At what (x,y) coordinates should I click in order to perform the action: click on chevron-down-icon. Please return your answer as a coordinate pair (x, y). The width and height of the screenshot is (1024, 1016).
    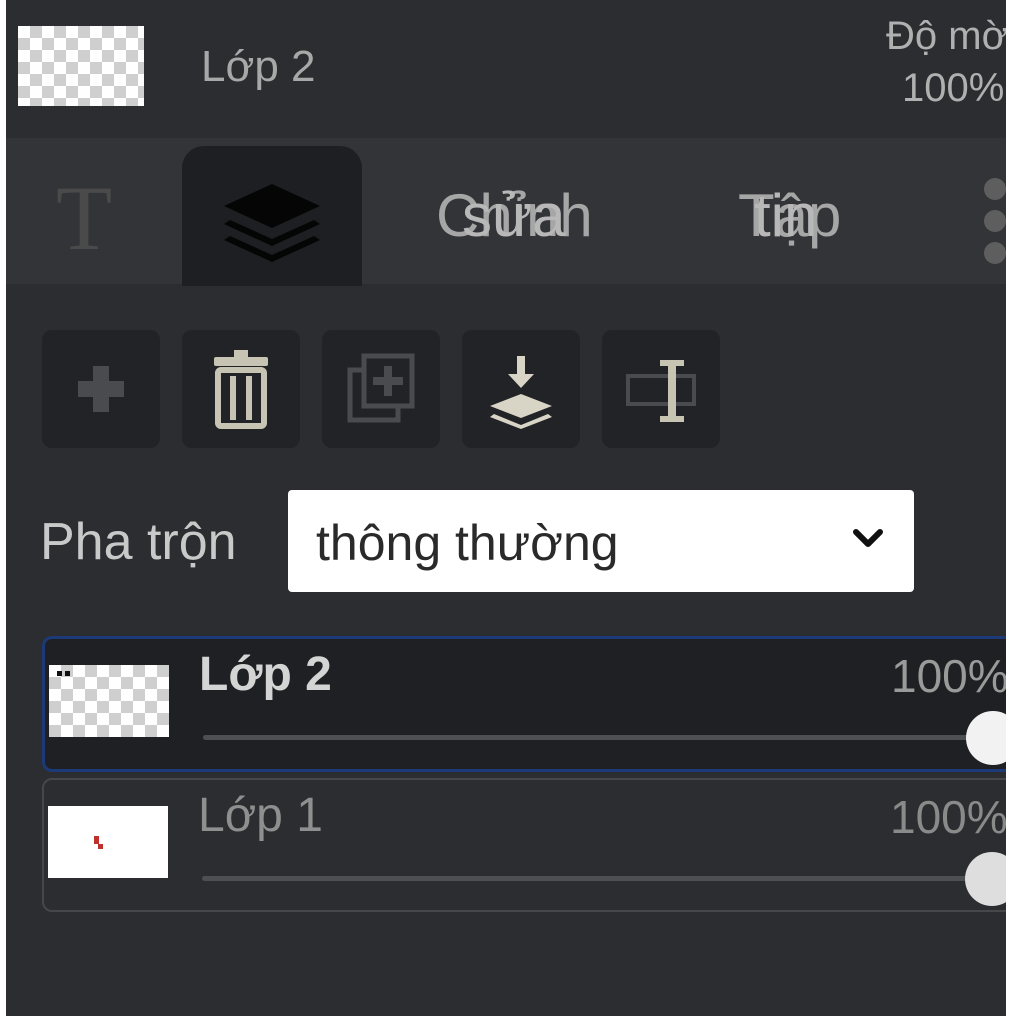
    Looking at the image, I should click on (868, 538).